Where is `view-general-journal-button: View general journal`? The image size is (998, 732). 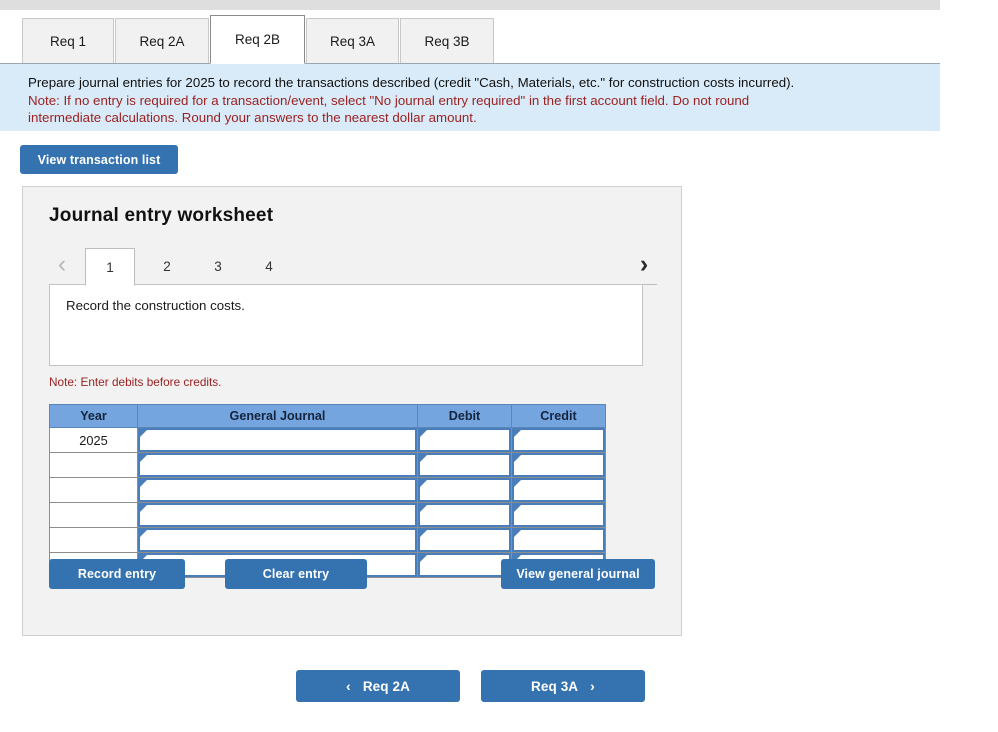 view-general-journal-button: View general journal is located at coordinates (578, 574).